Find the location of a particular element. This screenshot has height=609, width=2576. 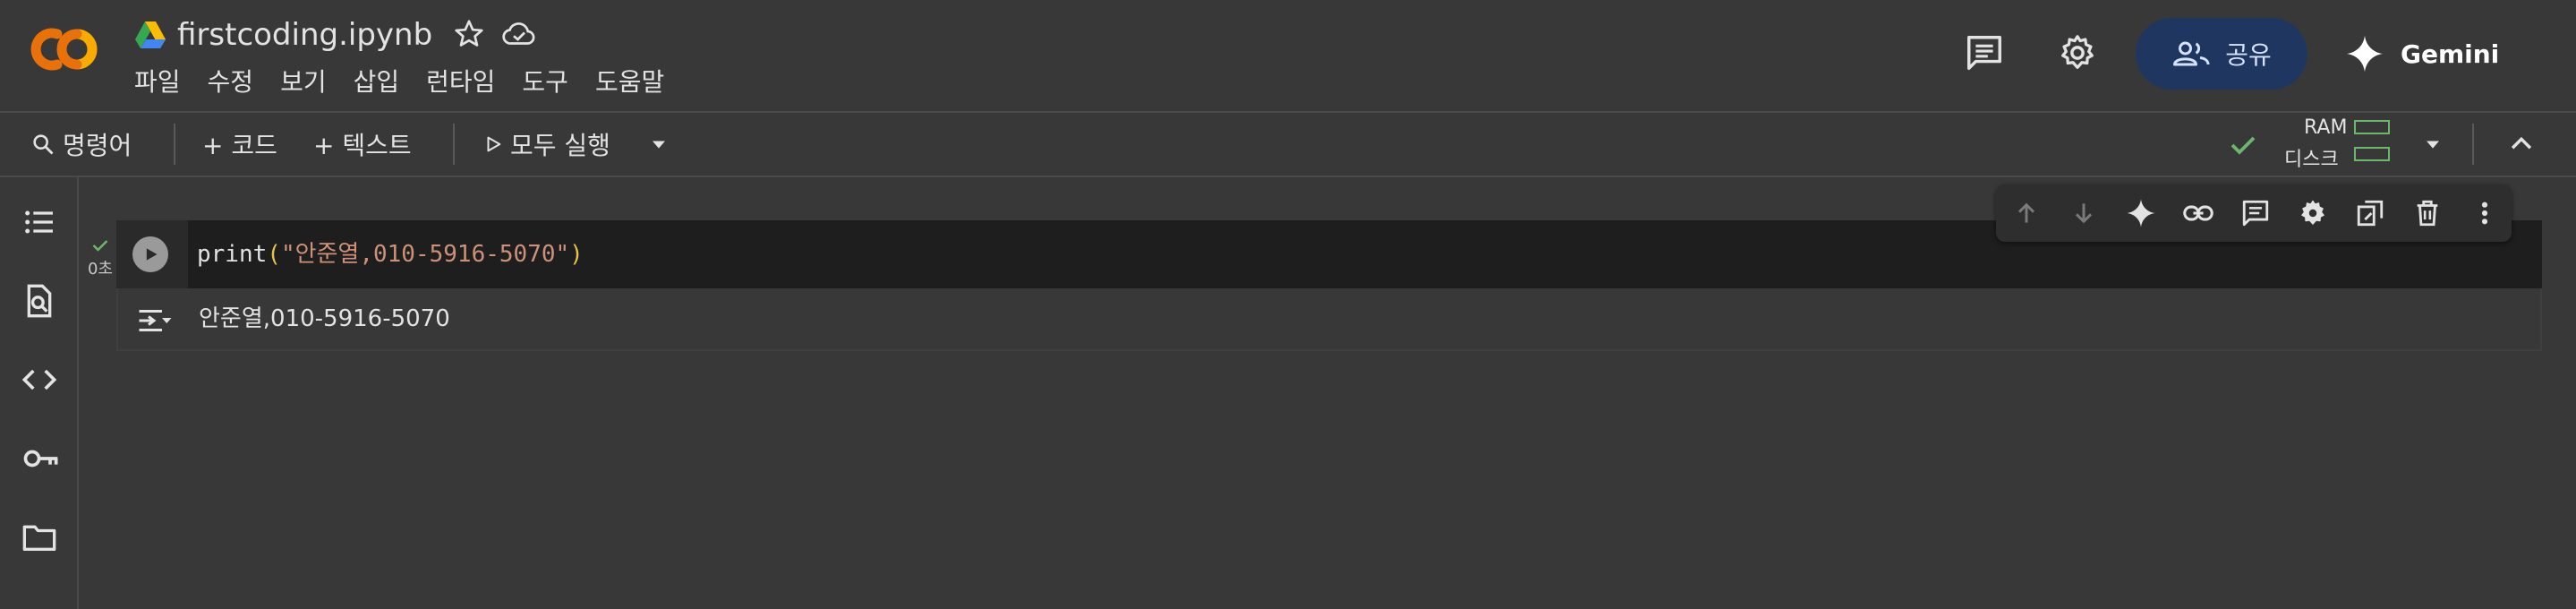

menu-view: 보기 is located at coordinates (303, 82).